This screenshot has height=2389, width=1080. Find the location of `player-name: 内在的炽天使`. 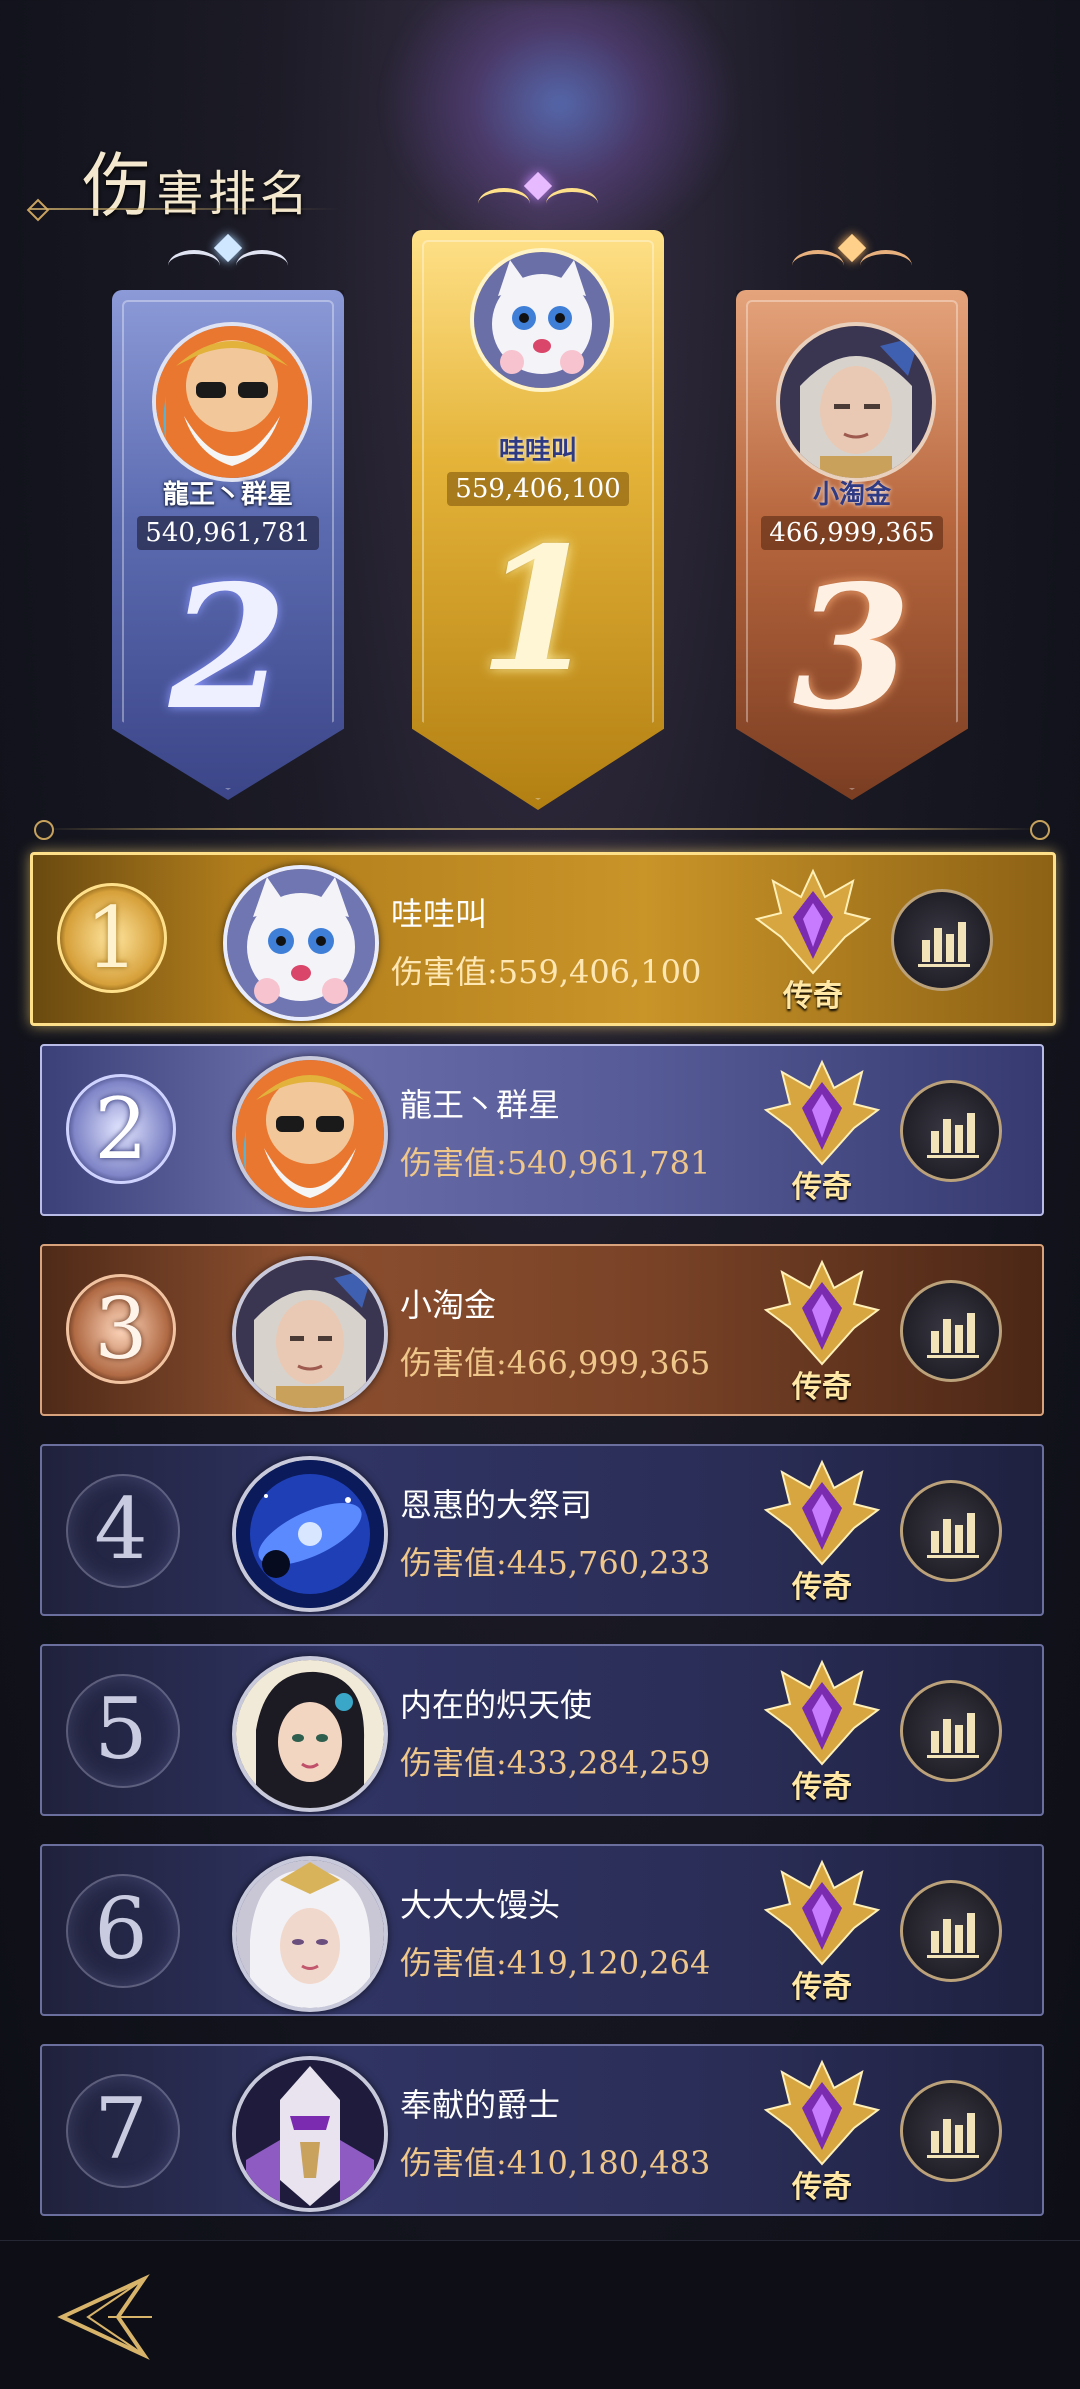

player-name: 内在的炽天使 is located at coordinates (496, 1705).